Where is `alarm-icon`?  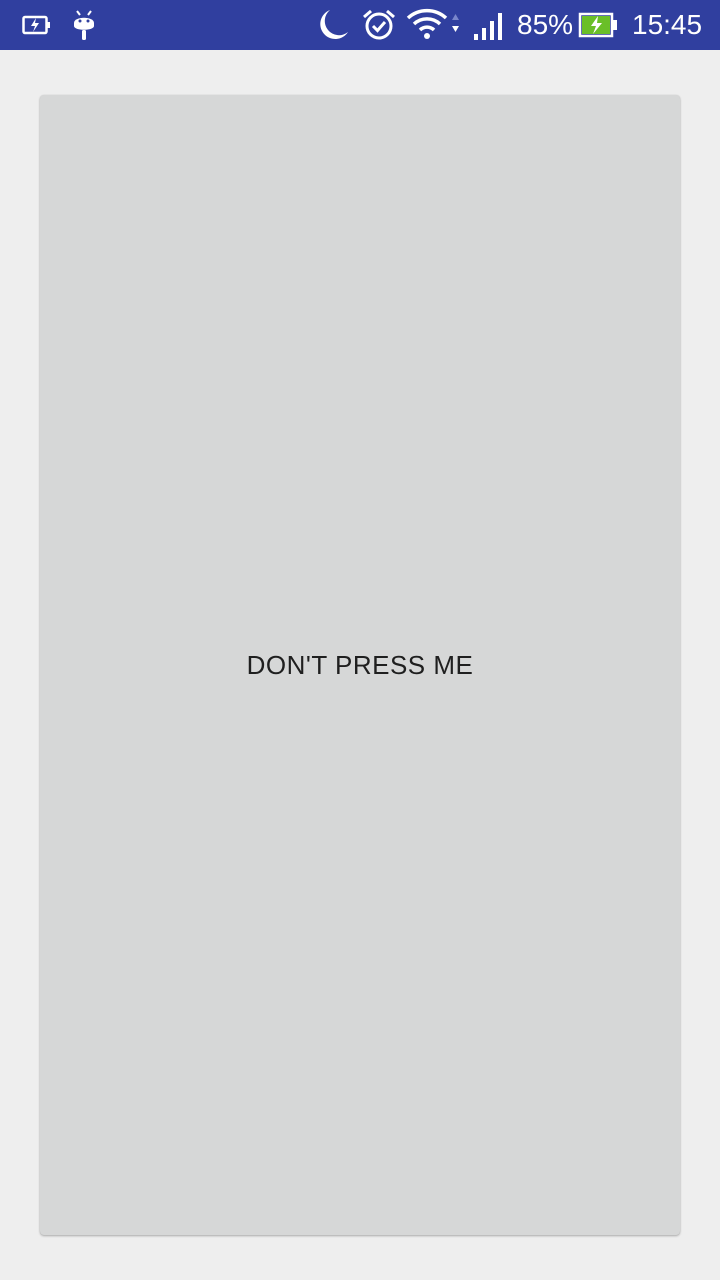
alarm-icon is located at coordinates (379, 24).